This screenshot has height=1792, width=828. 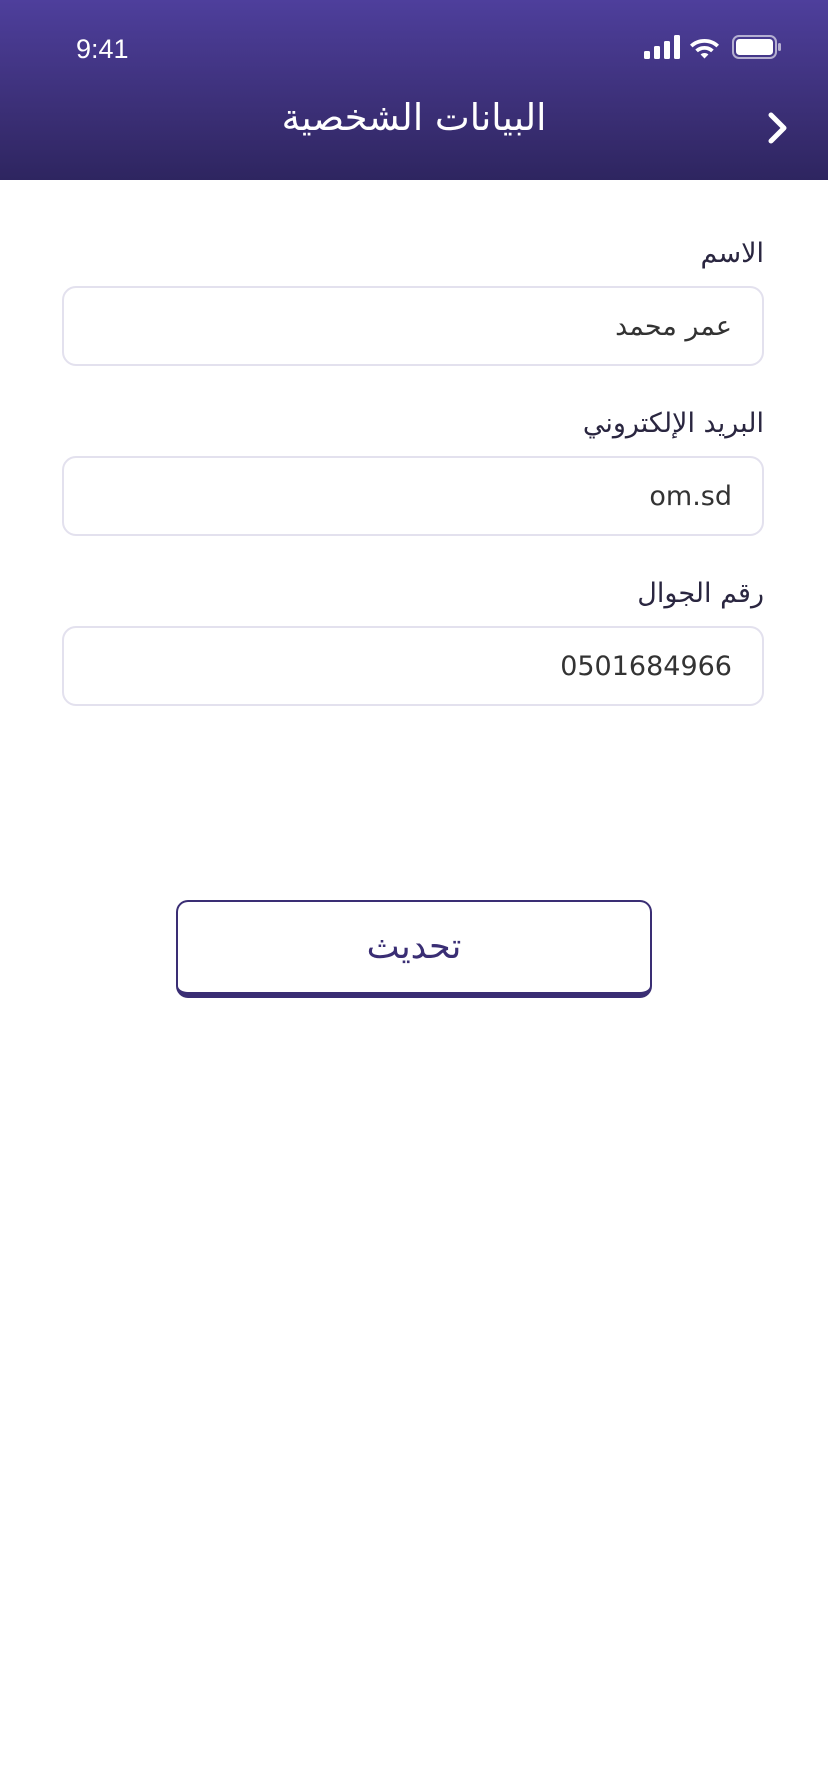 What do you see at coordinates (413, 326) in the screenshot?
I see `name-input` at bounding box center [413, 326].